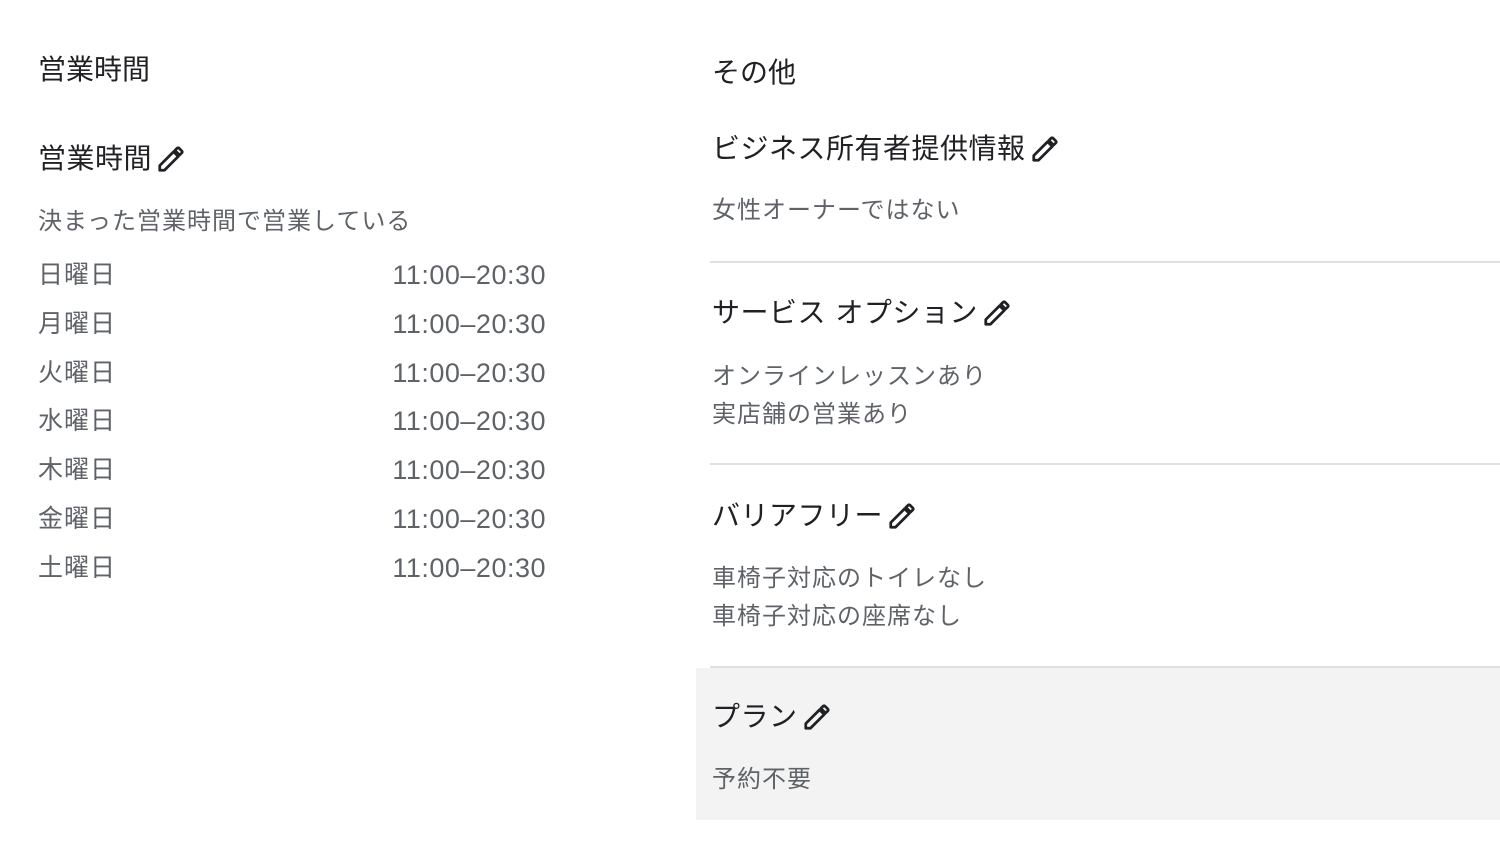 This screenshot has height=845, width=1500. I want to click on hours-subtitle: 営業時間, so click(95, 158).